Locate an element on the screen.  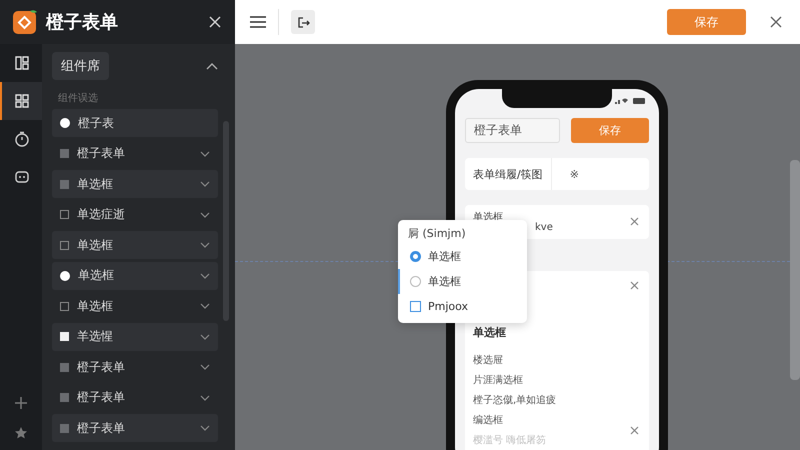
chevron-up-icon is located at coordinates (212, 66).